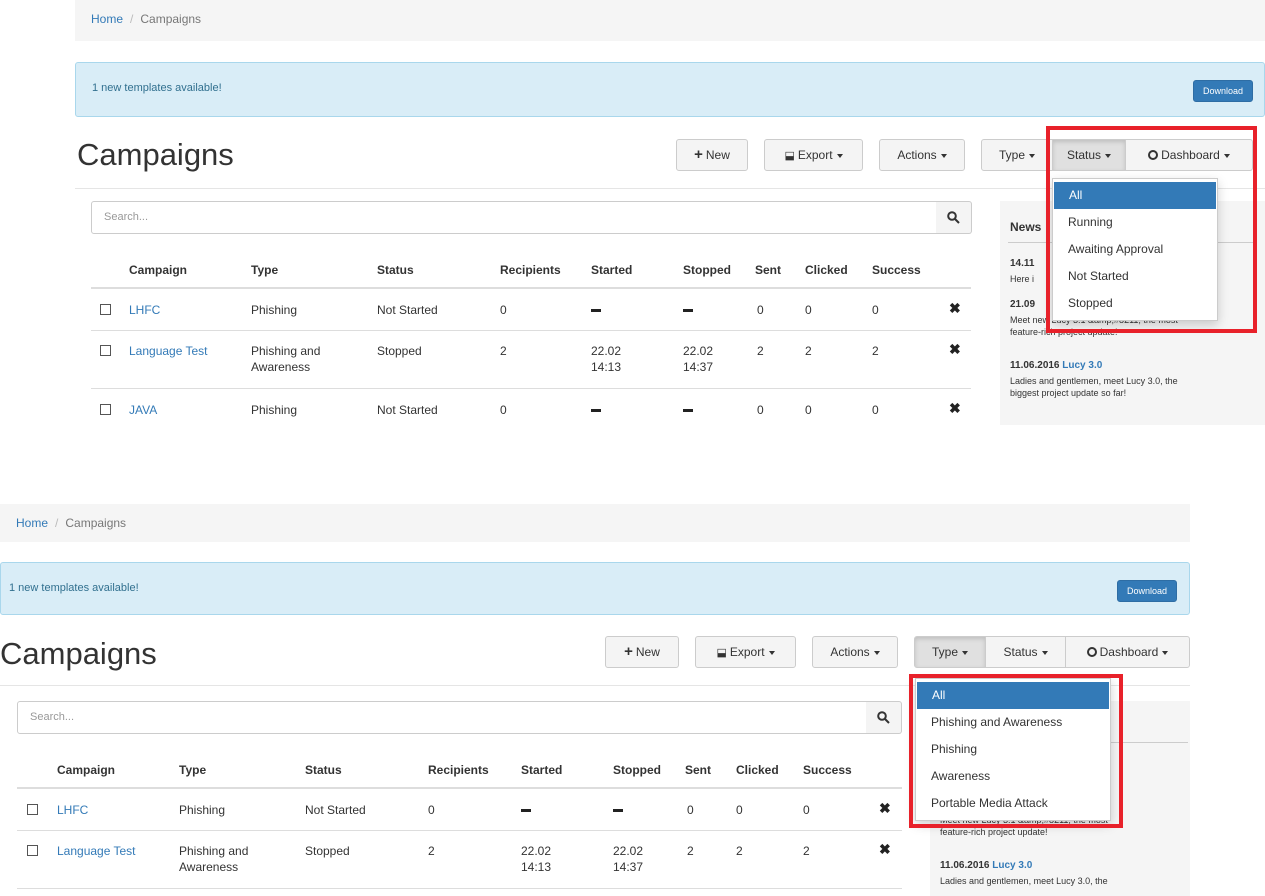 Image resolution: width=1265 pixels, height=896 pixels. What do you see at coordinates (698, 351) in the screenshot?
I see `stopped-date: 22.02` at bounding box center [698, 351].